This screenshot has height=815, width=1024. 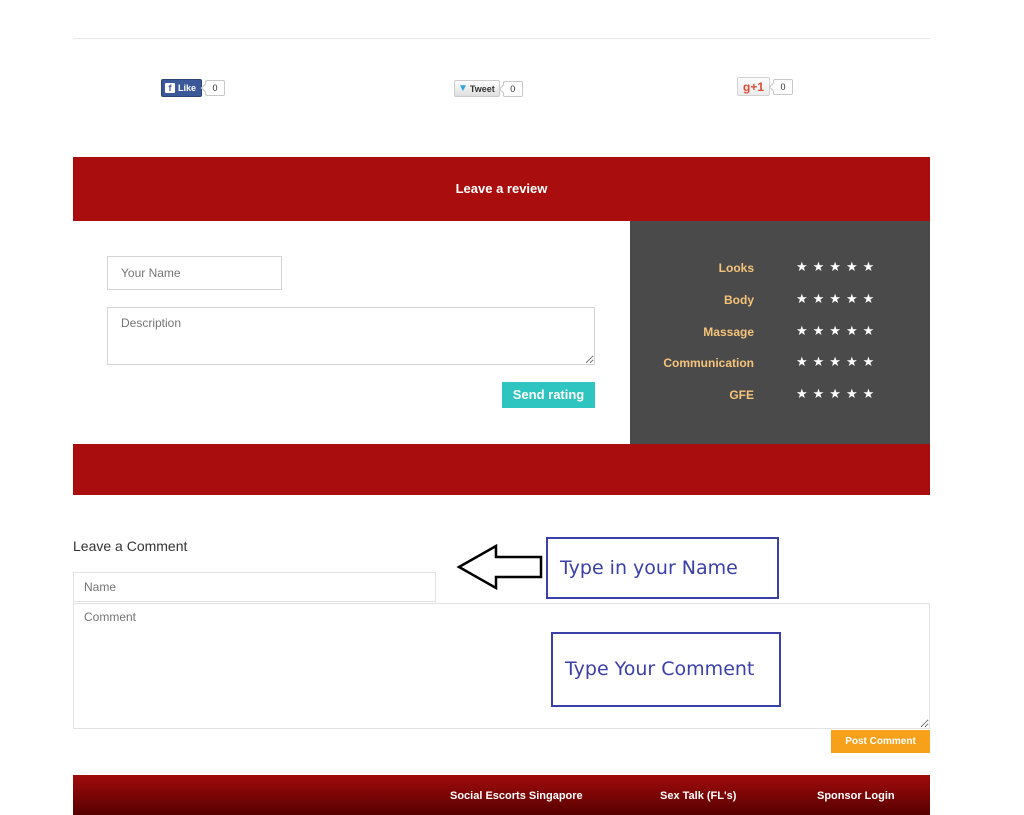 What do you see at coordinates (708, 363) in the screenshot?
I see `rating-label: Communication` at bounding box center [708, 363].